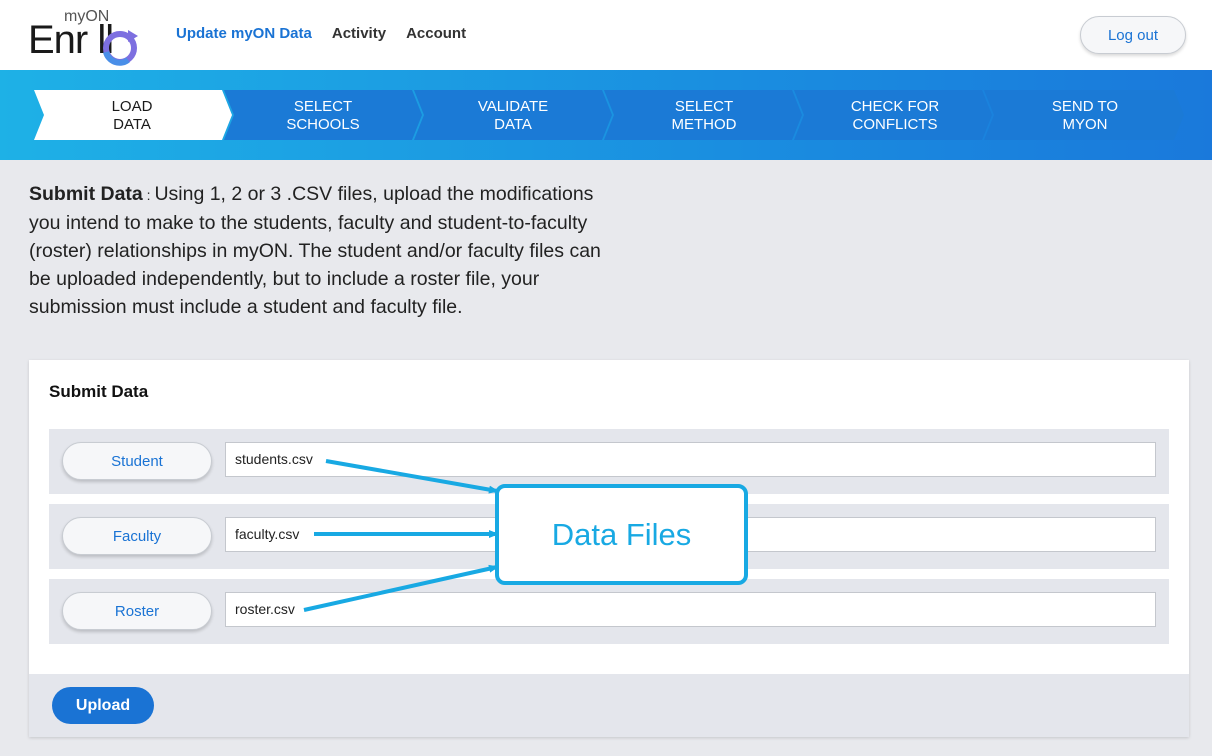  I want to click on step-select-method: SELECT METHOD, so click(704, 116).